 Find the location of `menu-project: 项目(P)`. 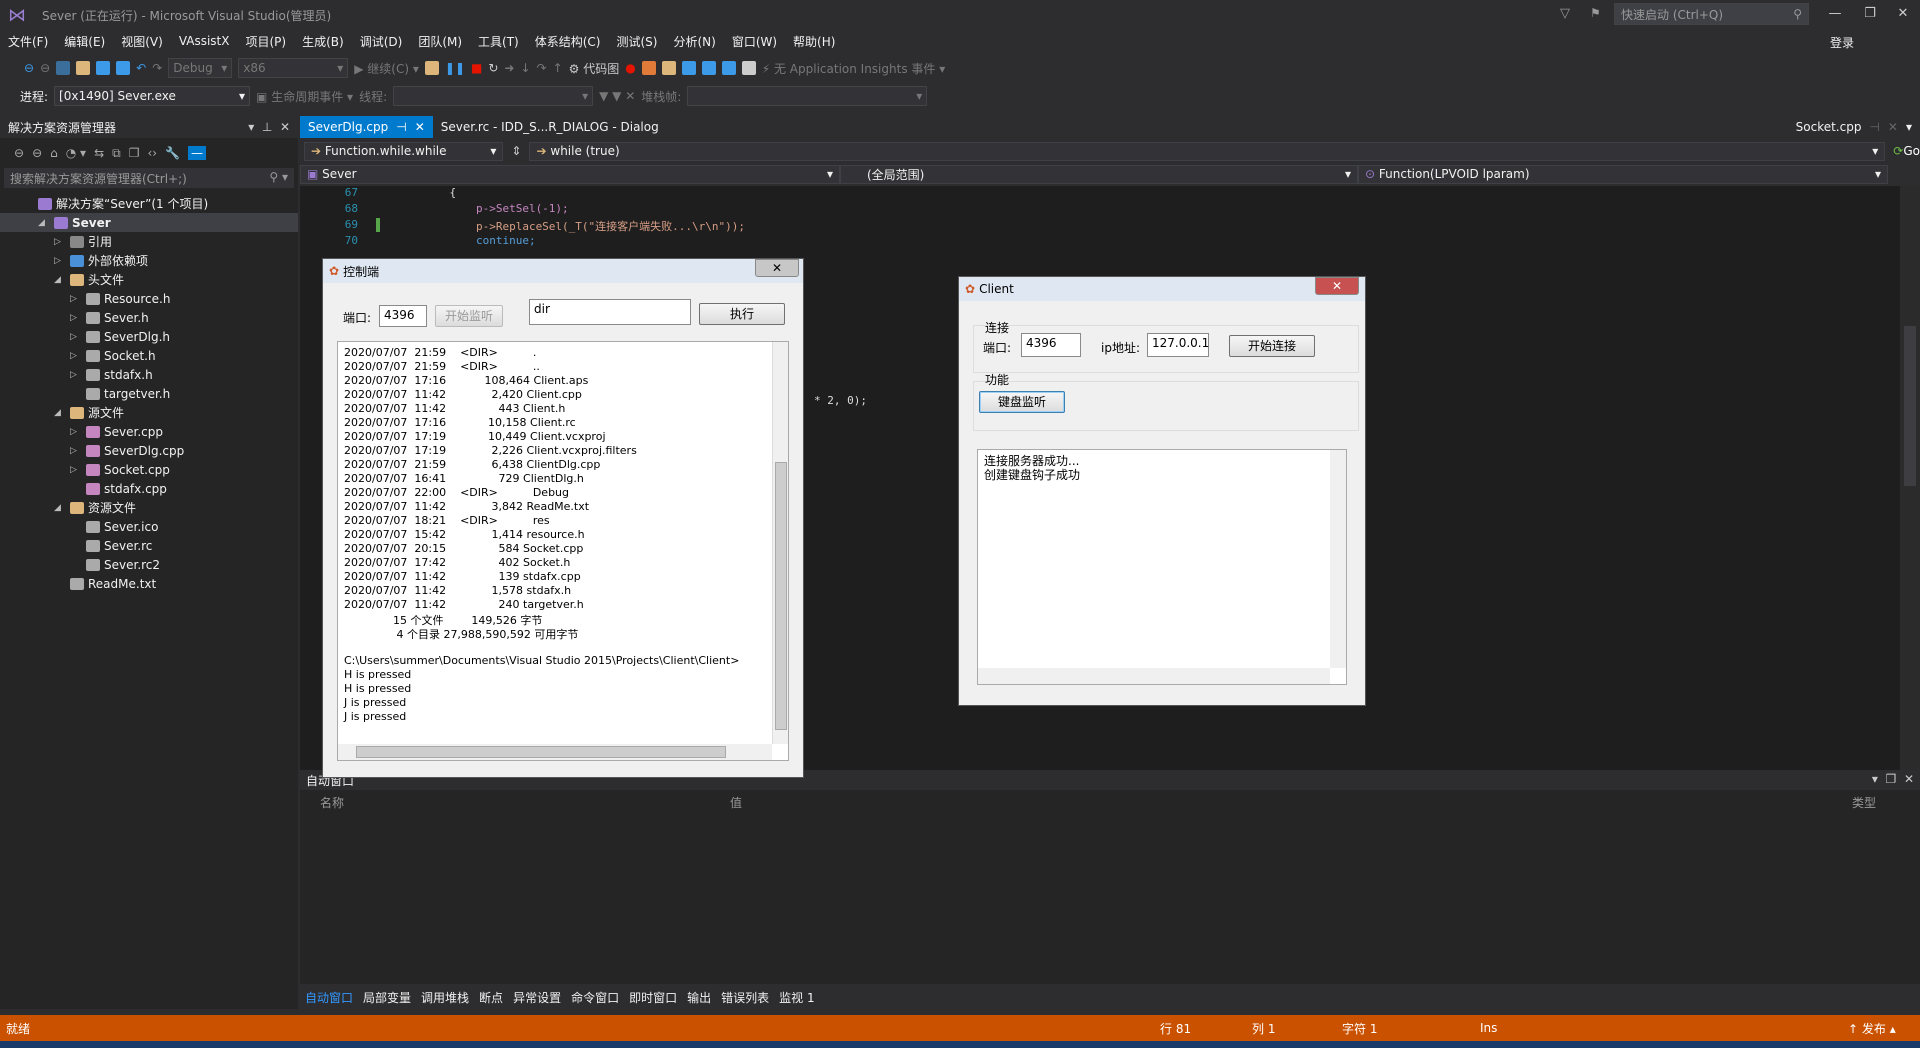

menu-project: 项目(P) is located at coordinates (265, 41).